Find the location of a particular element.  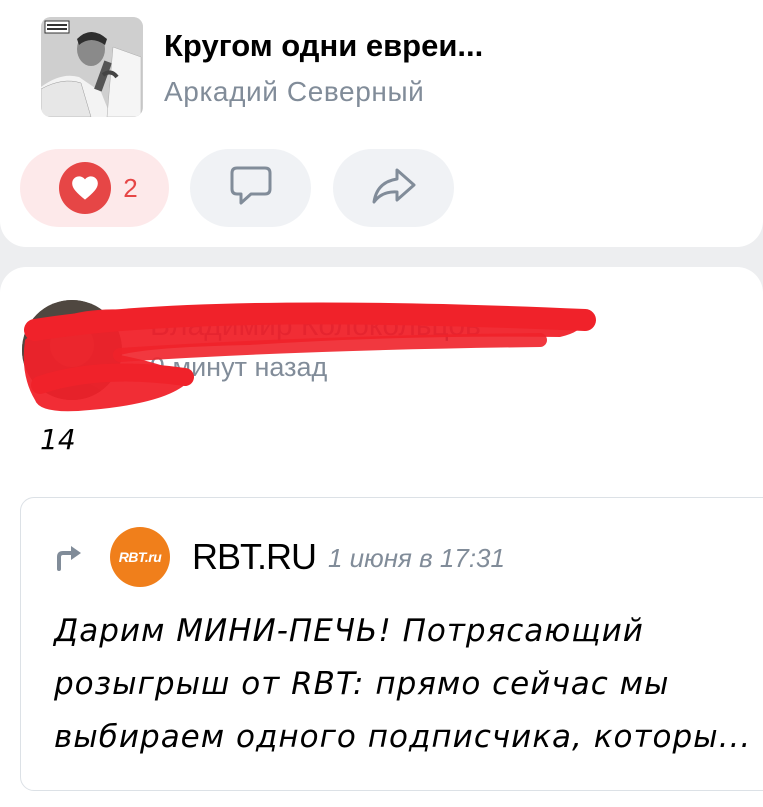

group-logo: RBT.ru is located at coordinates (140, 557).